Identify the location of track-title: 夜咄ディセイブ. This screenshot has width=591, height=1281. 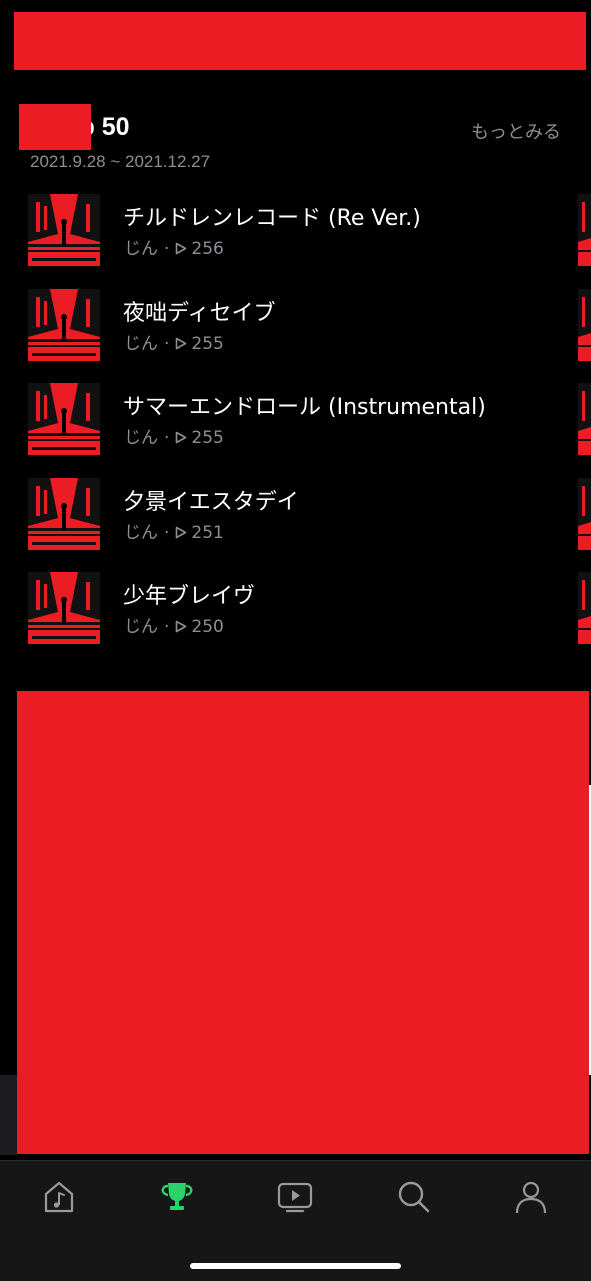
(199, 313).